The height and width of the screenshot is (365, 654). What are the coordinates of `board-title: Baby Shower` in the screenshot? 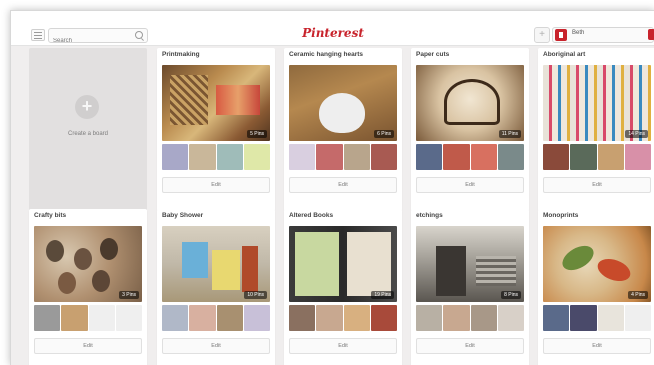 It's located at (182, 215).